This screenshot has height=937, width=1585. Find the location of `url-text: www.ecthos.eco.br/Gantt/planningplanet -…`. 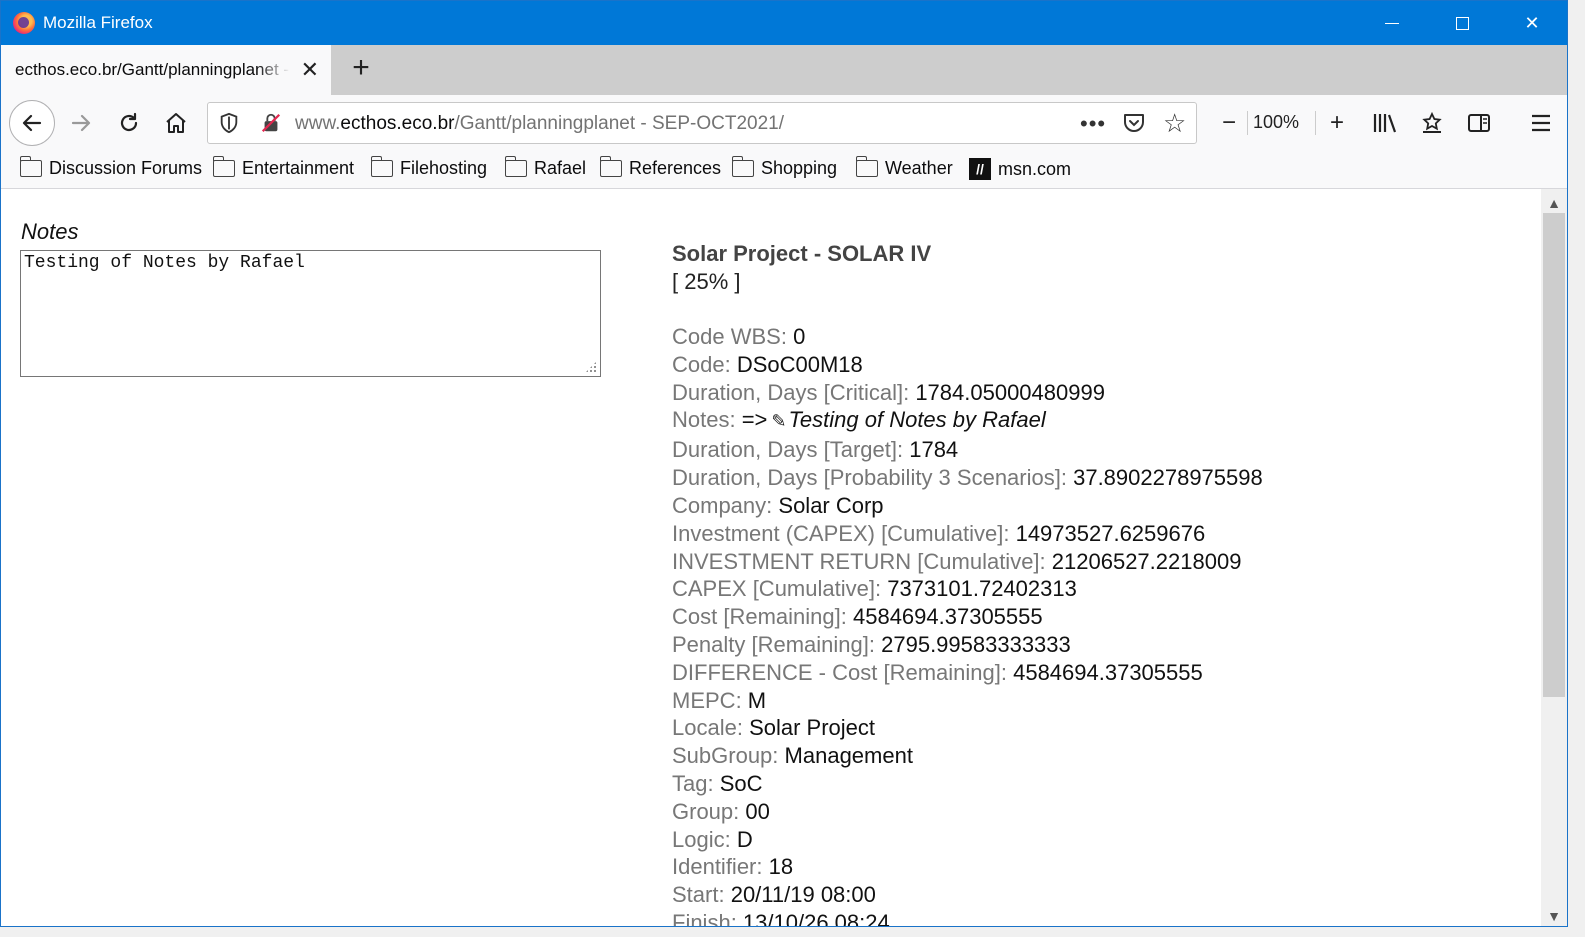

url-text: www.ecthos.eco.br/Gantt/planningplanet -… is located at coordinates (539, 124).